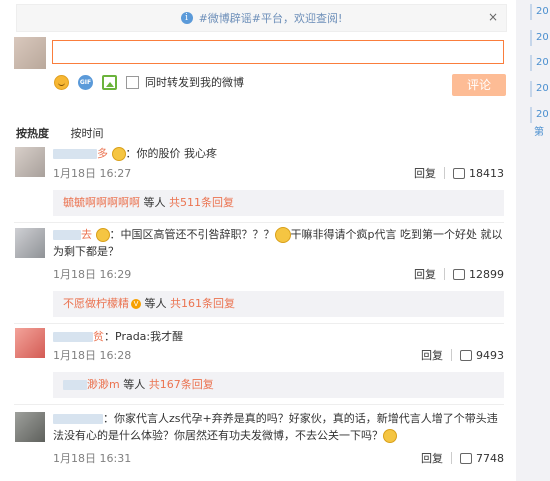 The height and width of the screenshot is (481, 550). What do you see at coordinates (96, 303) in the screenshot?
I see `sub-reply-user: 不愿做柠檬精` at bounding box center [96, 303].